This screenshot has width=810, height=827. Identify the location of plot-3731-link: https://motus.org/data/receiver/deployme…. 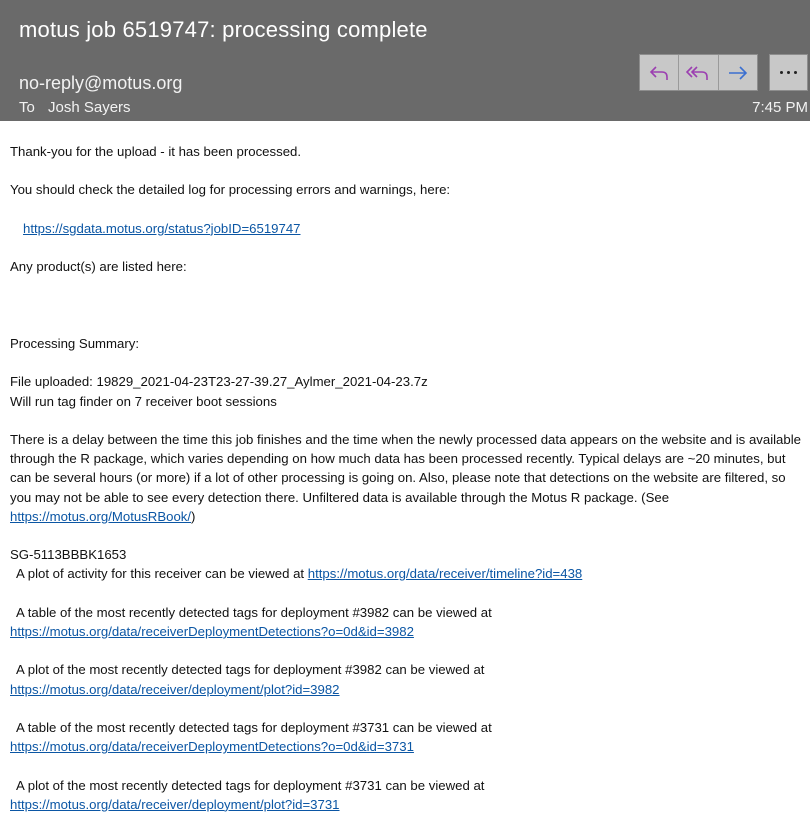
(175, 804).